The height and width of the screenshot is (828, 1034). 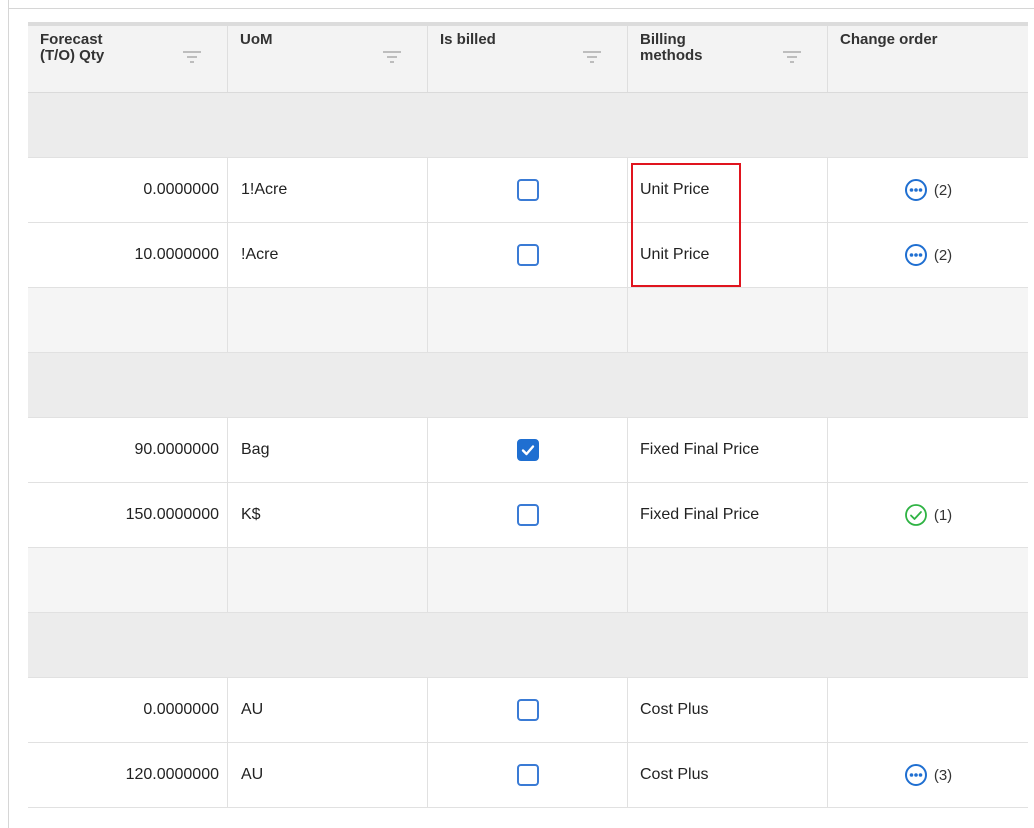 I want to click on cell-uom: Bag, so click(x=328, y=450).